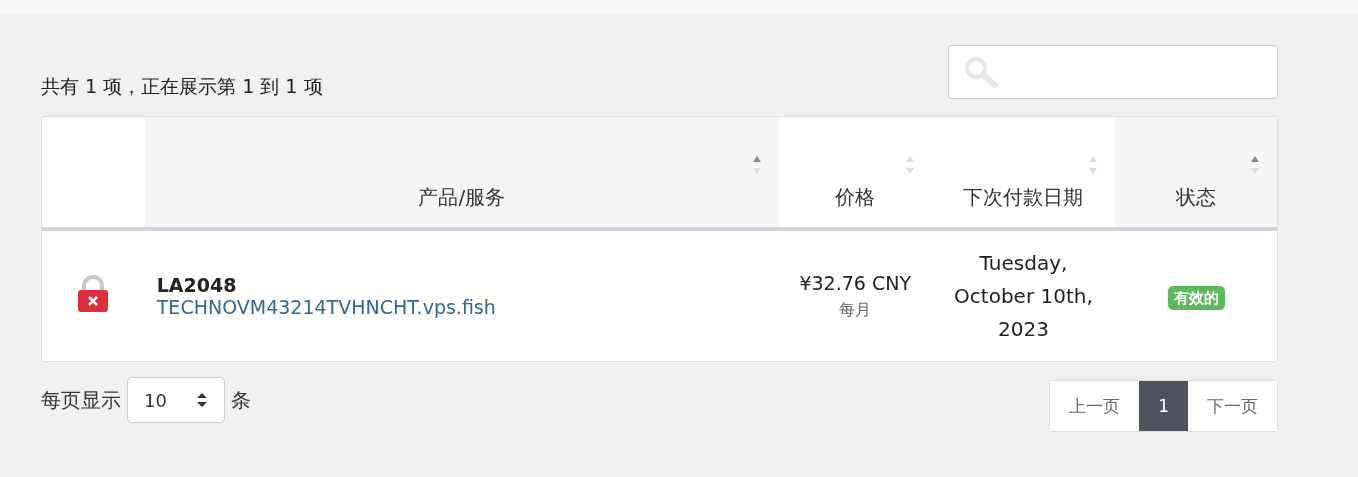  Describe the element at coordinates (1163, 406) in the screenshot. I see `page-button: 1` at that location.